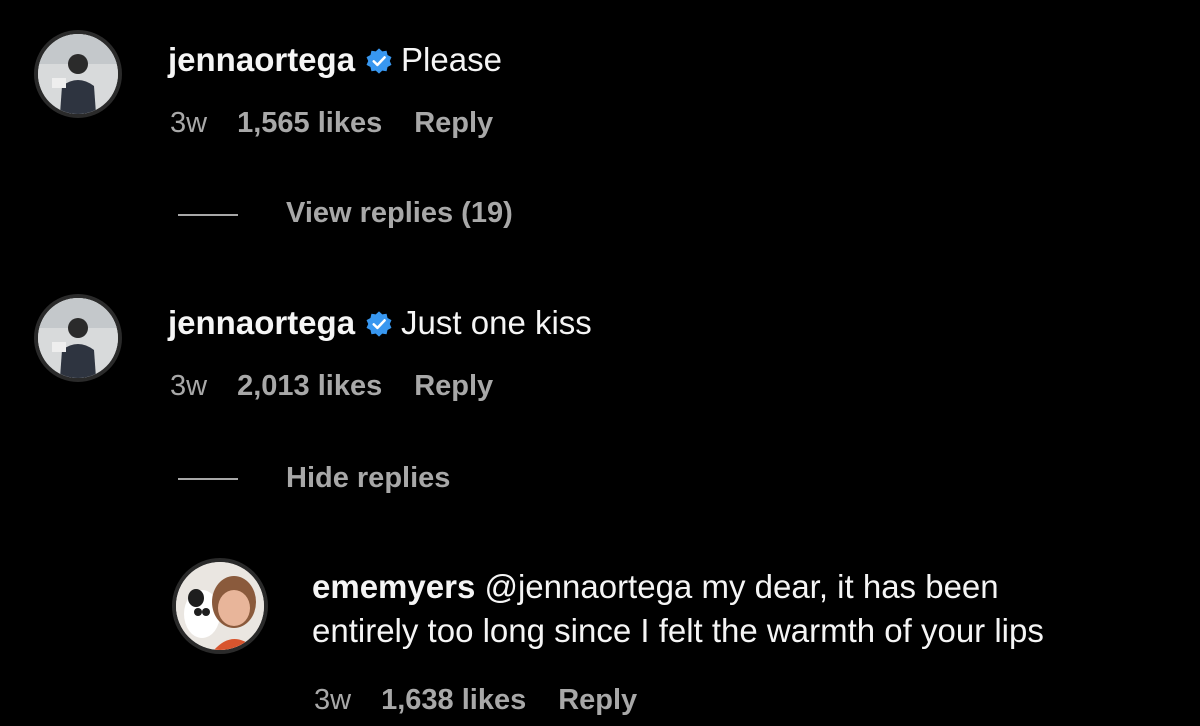 This screenshot has width=1200, height=726. I want to click on hide-replies-button: Hide replies, so click(368, 478).